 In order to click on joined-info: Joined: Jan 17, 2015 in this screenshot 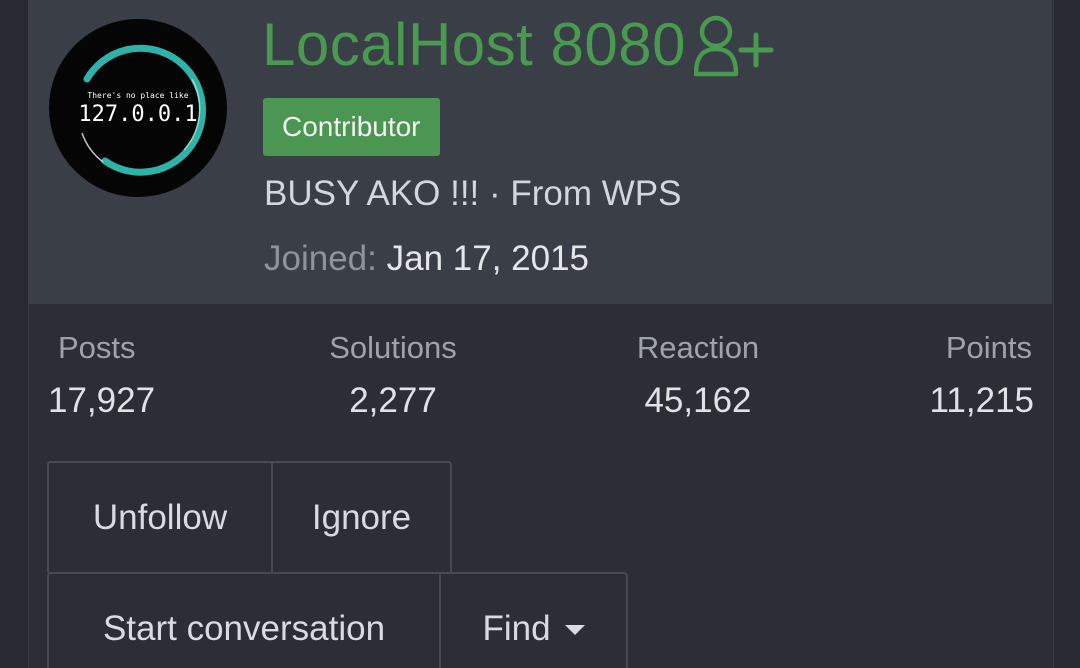, I will do `click(426, 259)`.